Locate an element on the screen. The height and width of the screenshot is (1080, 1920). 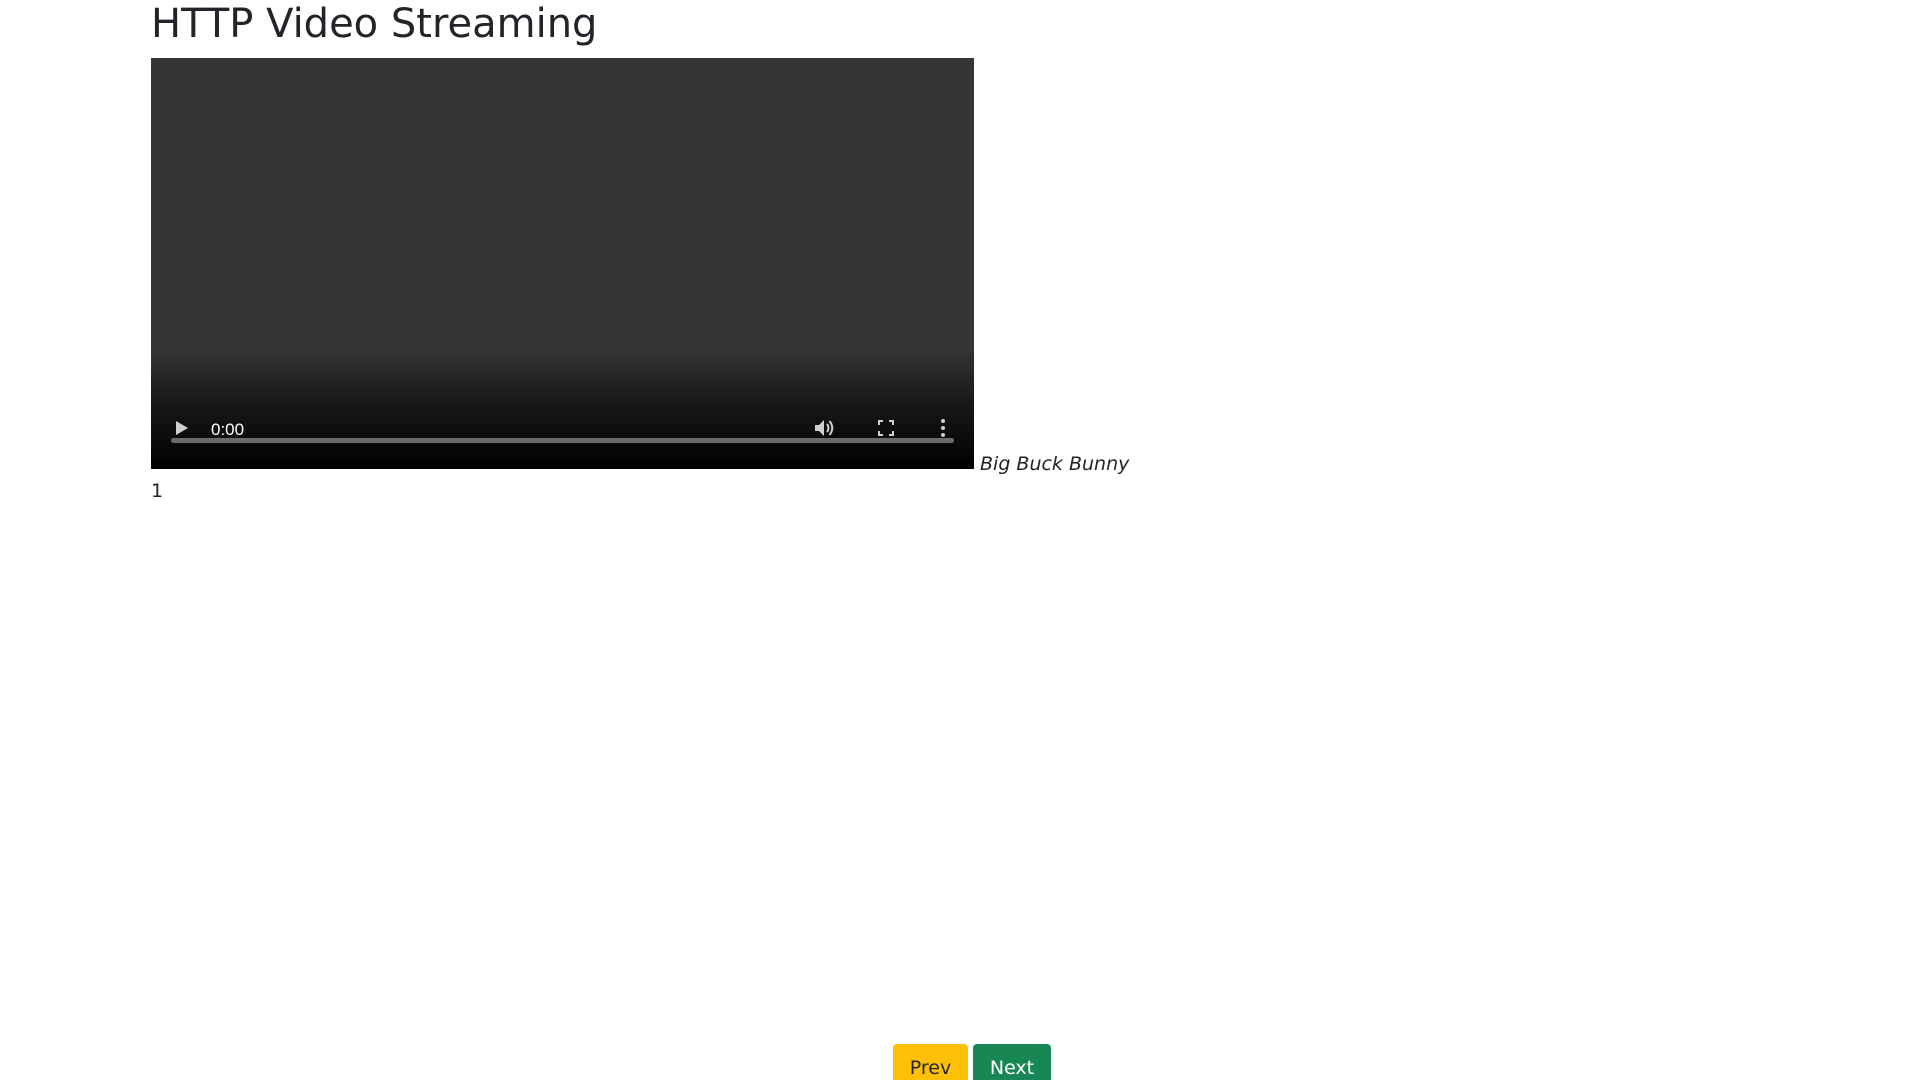
controls-gradient is located at coordinates (562, 409).